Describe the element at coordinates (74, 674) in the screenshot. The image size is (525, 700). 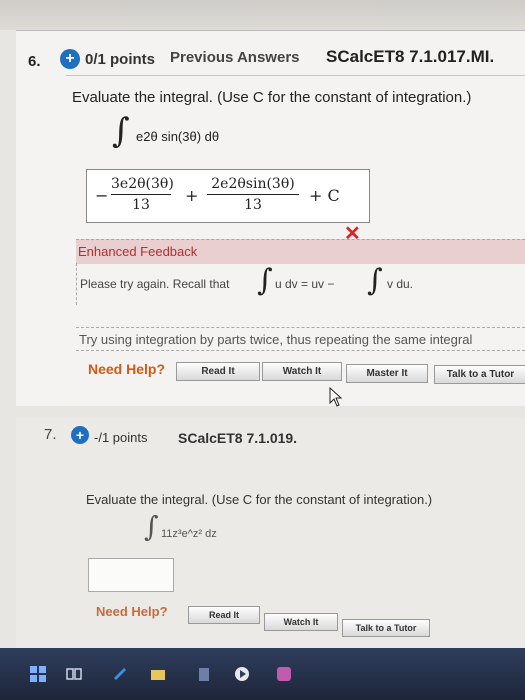
I see `task-view-icon` at that location.